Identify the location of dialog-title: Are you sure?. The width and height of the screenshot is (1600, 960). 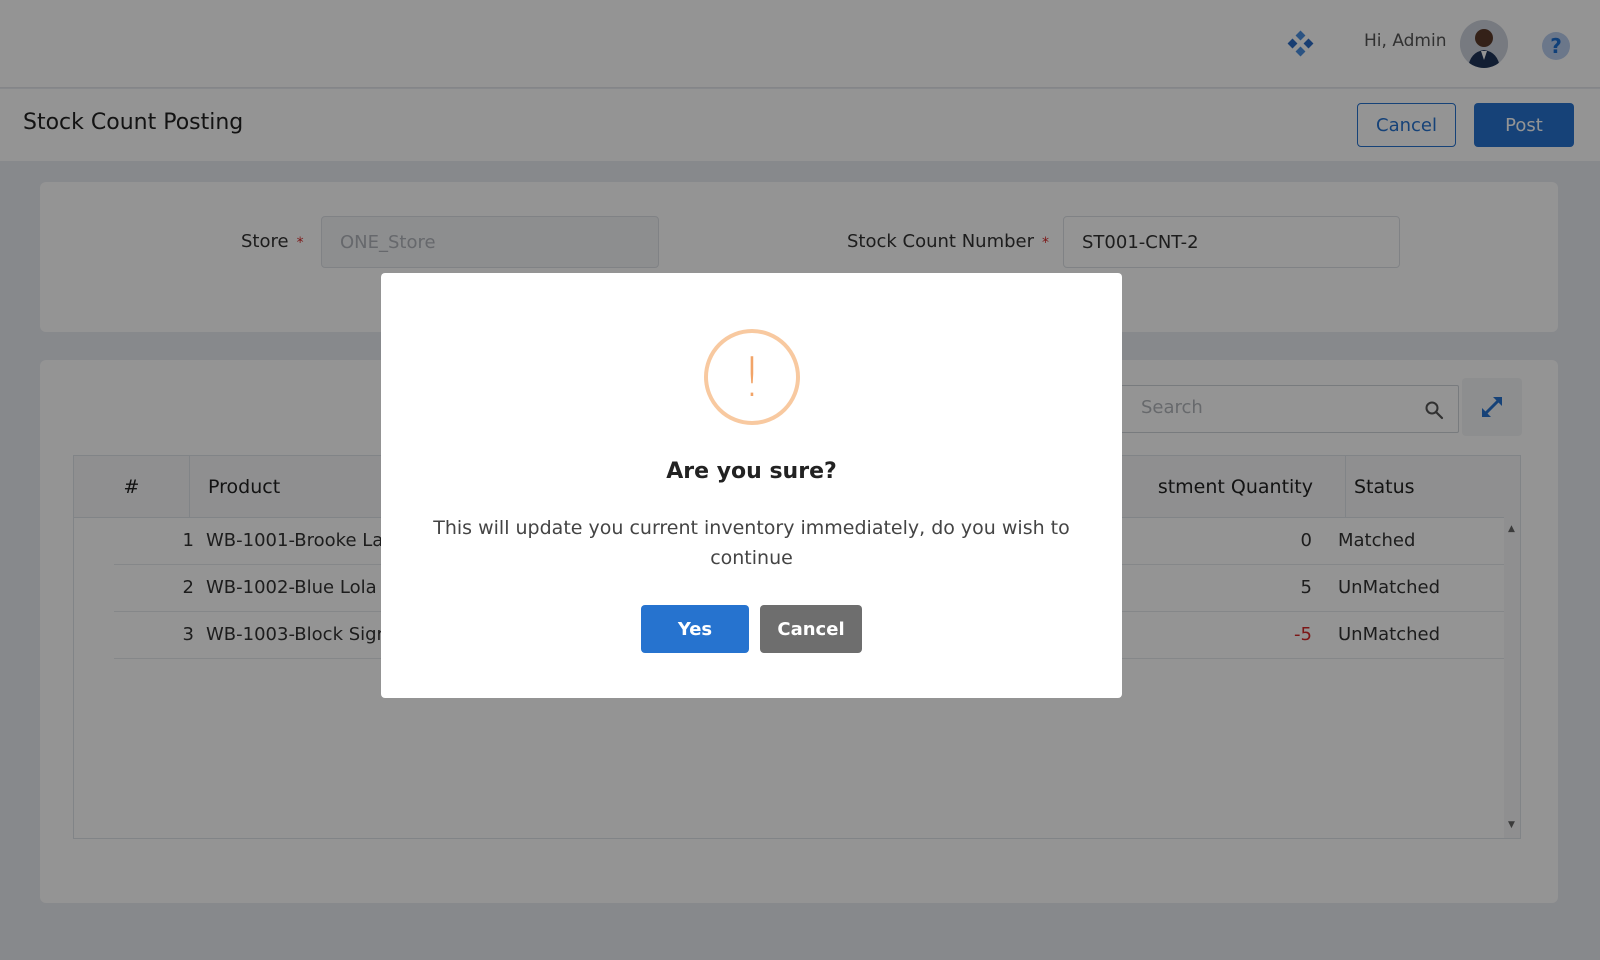
(751, 471).